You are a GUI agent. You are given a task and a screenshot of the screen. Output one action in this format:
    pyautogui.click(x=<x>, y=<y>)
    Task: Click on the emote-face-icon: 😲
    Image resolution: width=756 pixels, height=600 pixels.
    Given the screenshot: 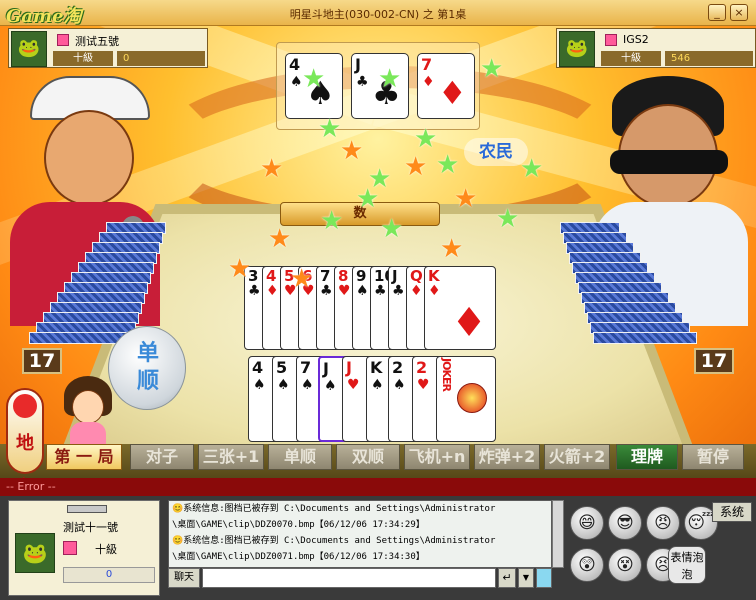 What is the action you would take?
    pyautogui.click(x=587, y=565)
    